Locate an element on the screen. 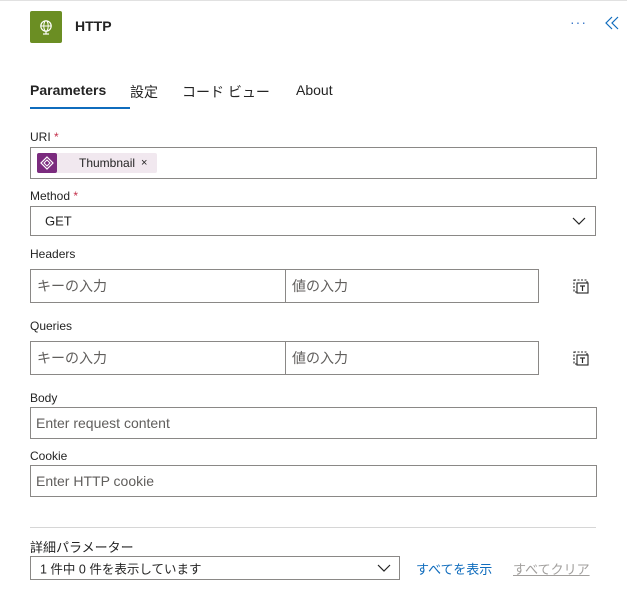 This screenshot has width=627, height=600. more-options-button: ··· is located at coordinates (578, 22).